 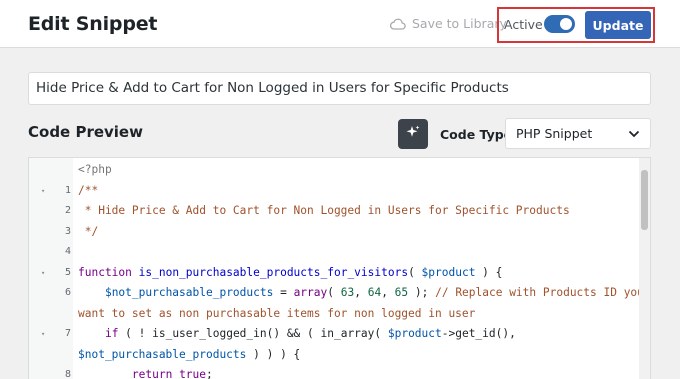 I want to click on line-number: 7, so click(x=67, y=333).